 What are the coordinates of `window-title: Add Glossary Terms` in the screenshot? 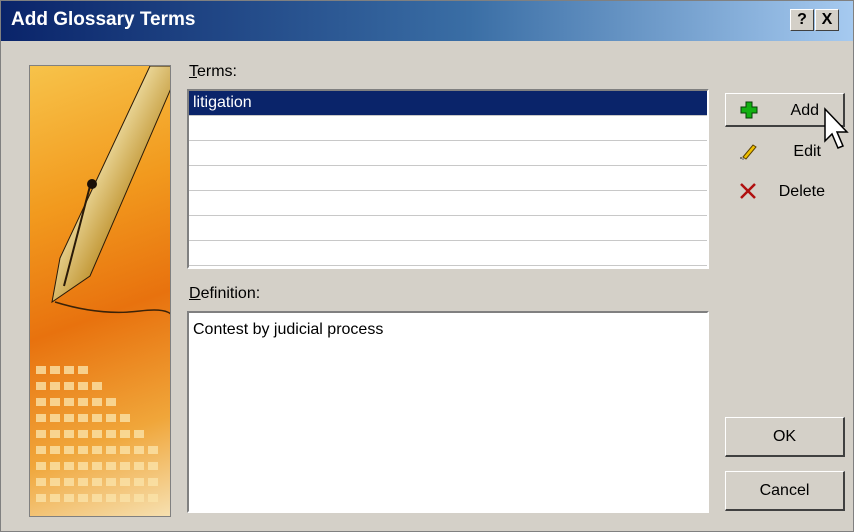 It's located at (103, 19).